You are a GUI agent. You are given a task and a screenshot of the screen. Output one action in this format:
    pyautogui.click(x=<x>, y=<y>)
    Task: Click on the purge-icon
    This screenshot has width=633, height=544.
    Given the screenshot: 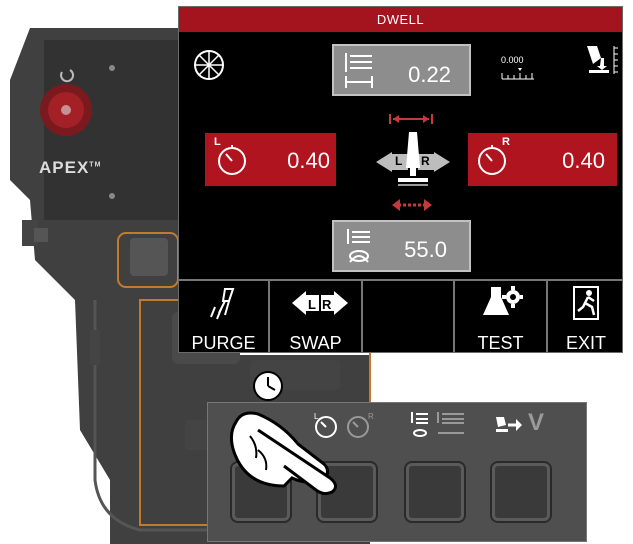 What is the action you would take?
    pyautogui.click(x=222, y=304)
    